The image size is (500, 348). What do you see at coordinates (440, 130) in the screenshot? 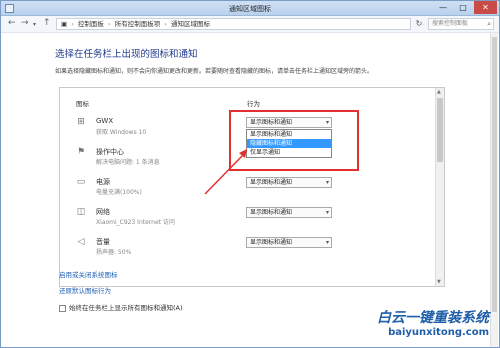
I see `panel-scroll-thumb` at bounding box center [440, 130].